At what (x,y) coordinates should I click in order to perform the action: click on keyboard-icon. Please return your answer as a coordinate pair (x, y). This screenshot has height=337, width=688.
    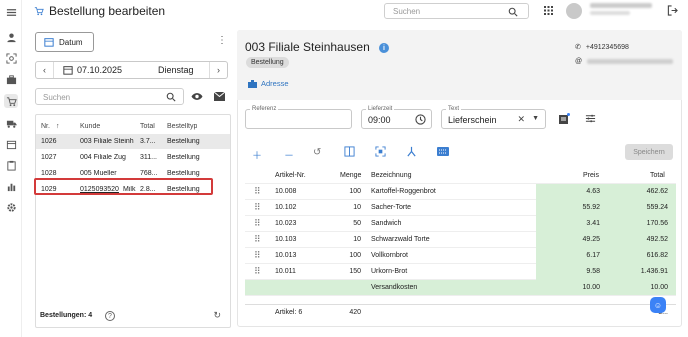
    Looking at the image, I should click on (443, 153).